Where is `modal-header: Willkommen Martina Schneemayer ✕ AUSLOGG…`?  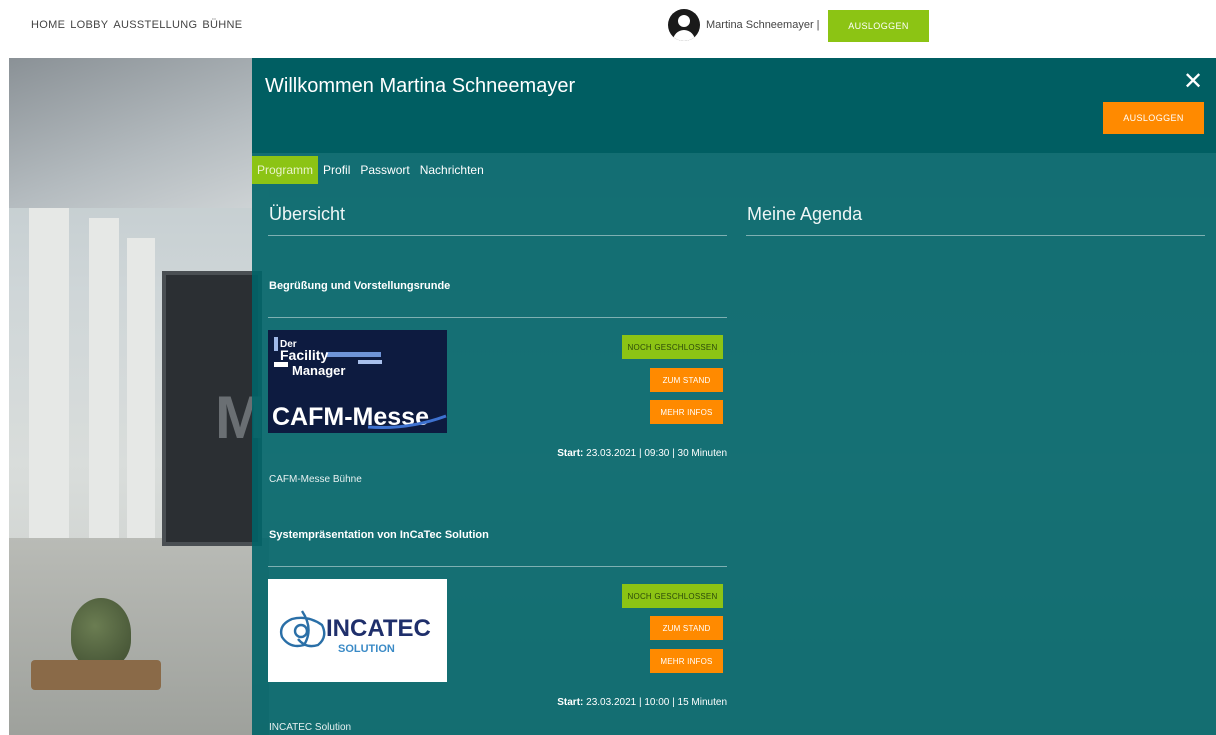
modal-header: Willkommen Martina Schneemayer ✕ AUSLOGG… is located at coordinates (734, 105).